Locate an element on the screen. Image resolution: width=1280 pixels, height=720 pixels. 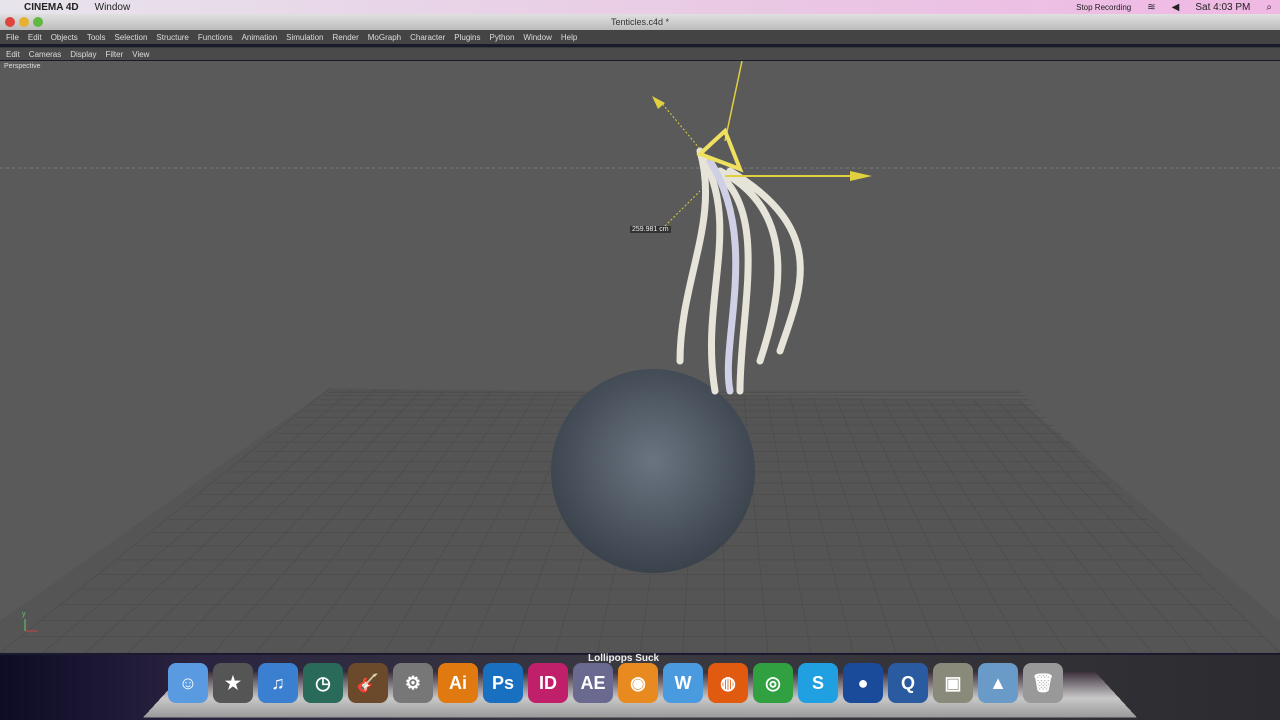
window-titlebar: Tenticles.c4d * is located at coordinates (640, 22).